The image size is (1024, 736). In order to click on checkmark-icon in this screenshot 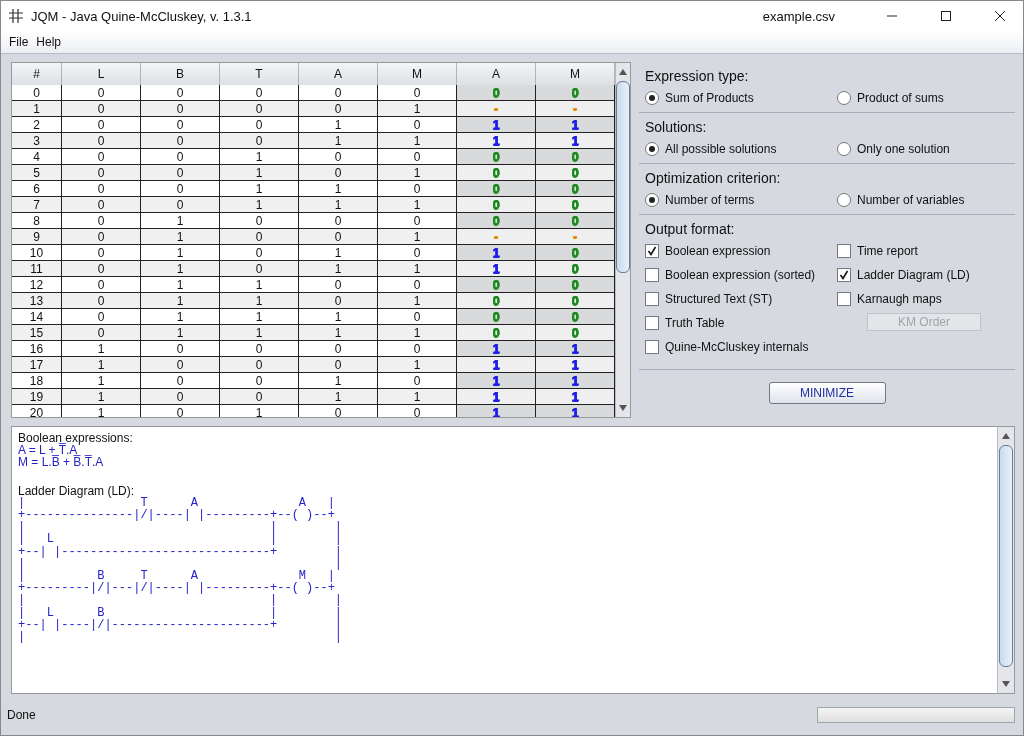, I will do `click(652, 251)`.